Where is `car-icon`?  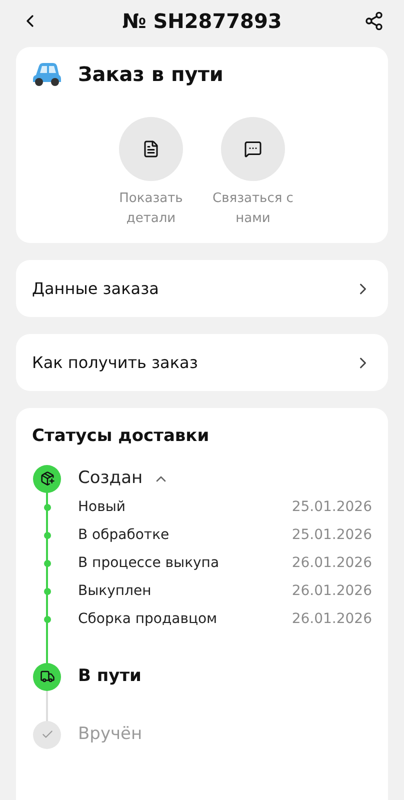
car-icon is located at coordinates (47, 74).